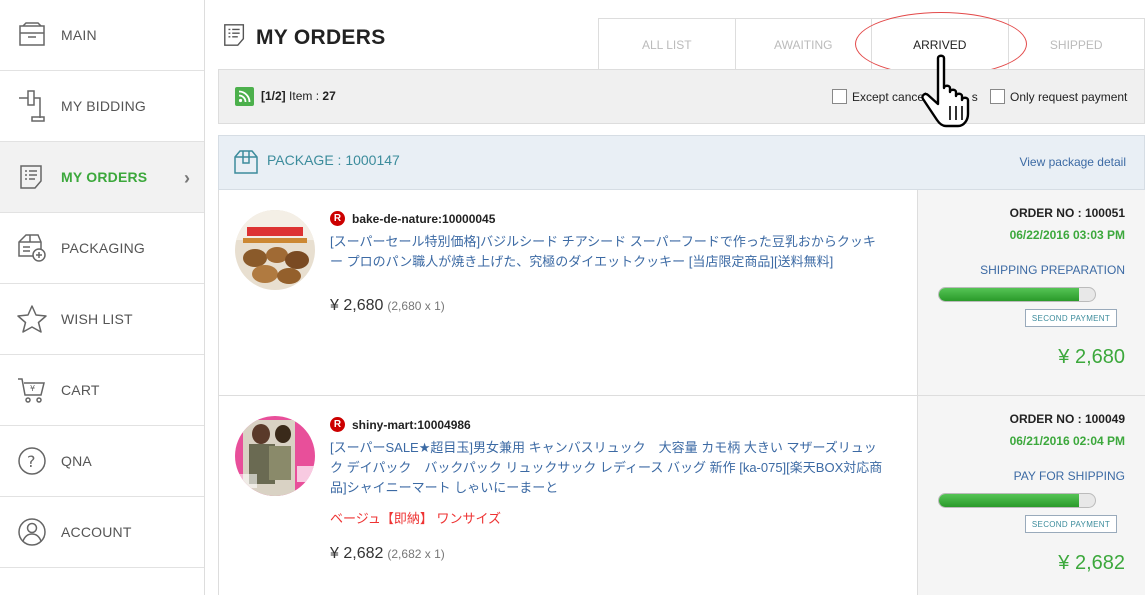  I want to click on sidebar-item-label: MAIN, so click(79, 35).